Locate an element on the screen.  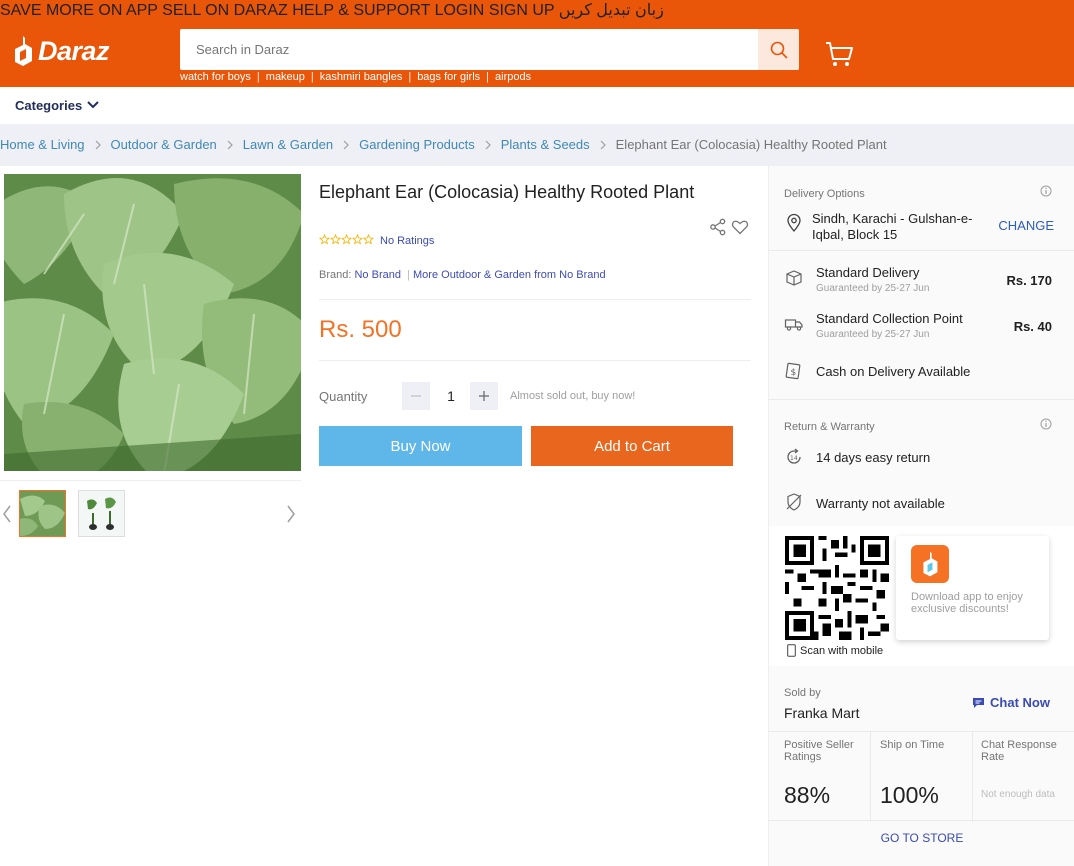
add-to-cart-button: Add to Cart is located at coordinates (632, 446).